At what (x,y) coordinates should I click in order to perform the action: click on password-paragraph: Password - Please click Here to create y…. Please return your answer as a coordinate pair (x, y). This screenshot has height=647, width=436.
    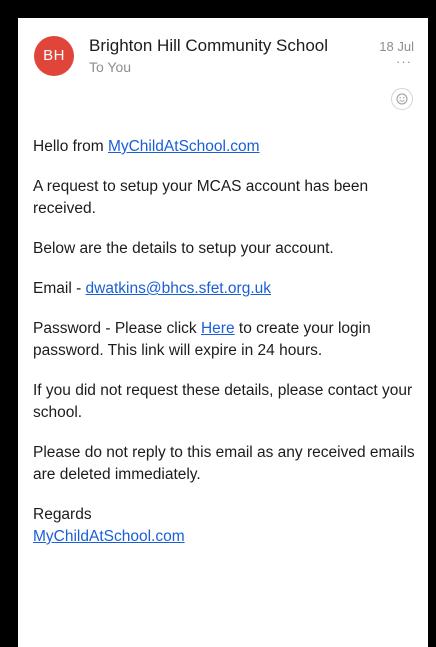
    Looking at the image, I should click on (225, 340).